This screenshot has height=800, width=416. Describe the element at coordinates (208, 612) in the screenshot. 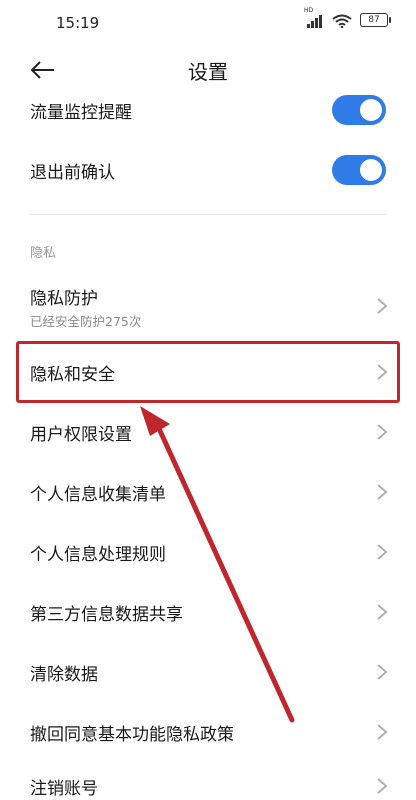

I see `list-item-third-party-sharing: 第三方信息数据共享` at that location.